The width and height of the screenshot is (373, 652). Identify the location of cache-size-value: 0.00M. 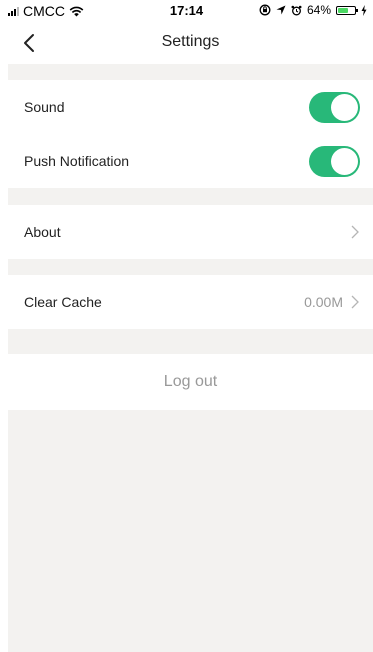
(323, 302).